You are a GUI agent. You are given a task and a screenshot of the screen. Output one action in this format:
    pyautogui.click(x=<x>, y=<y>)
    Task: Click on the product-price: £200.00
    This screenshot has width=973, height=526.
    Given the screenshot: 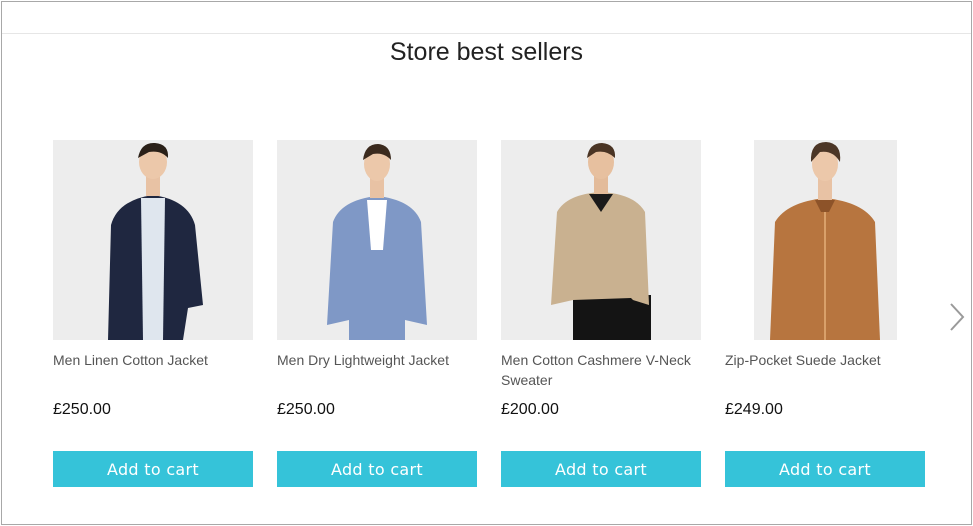 What is the action you would take?
    pyautogui.click(x=530, y=409)
    